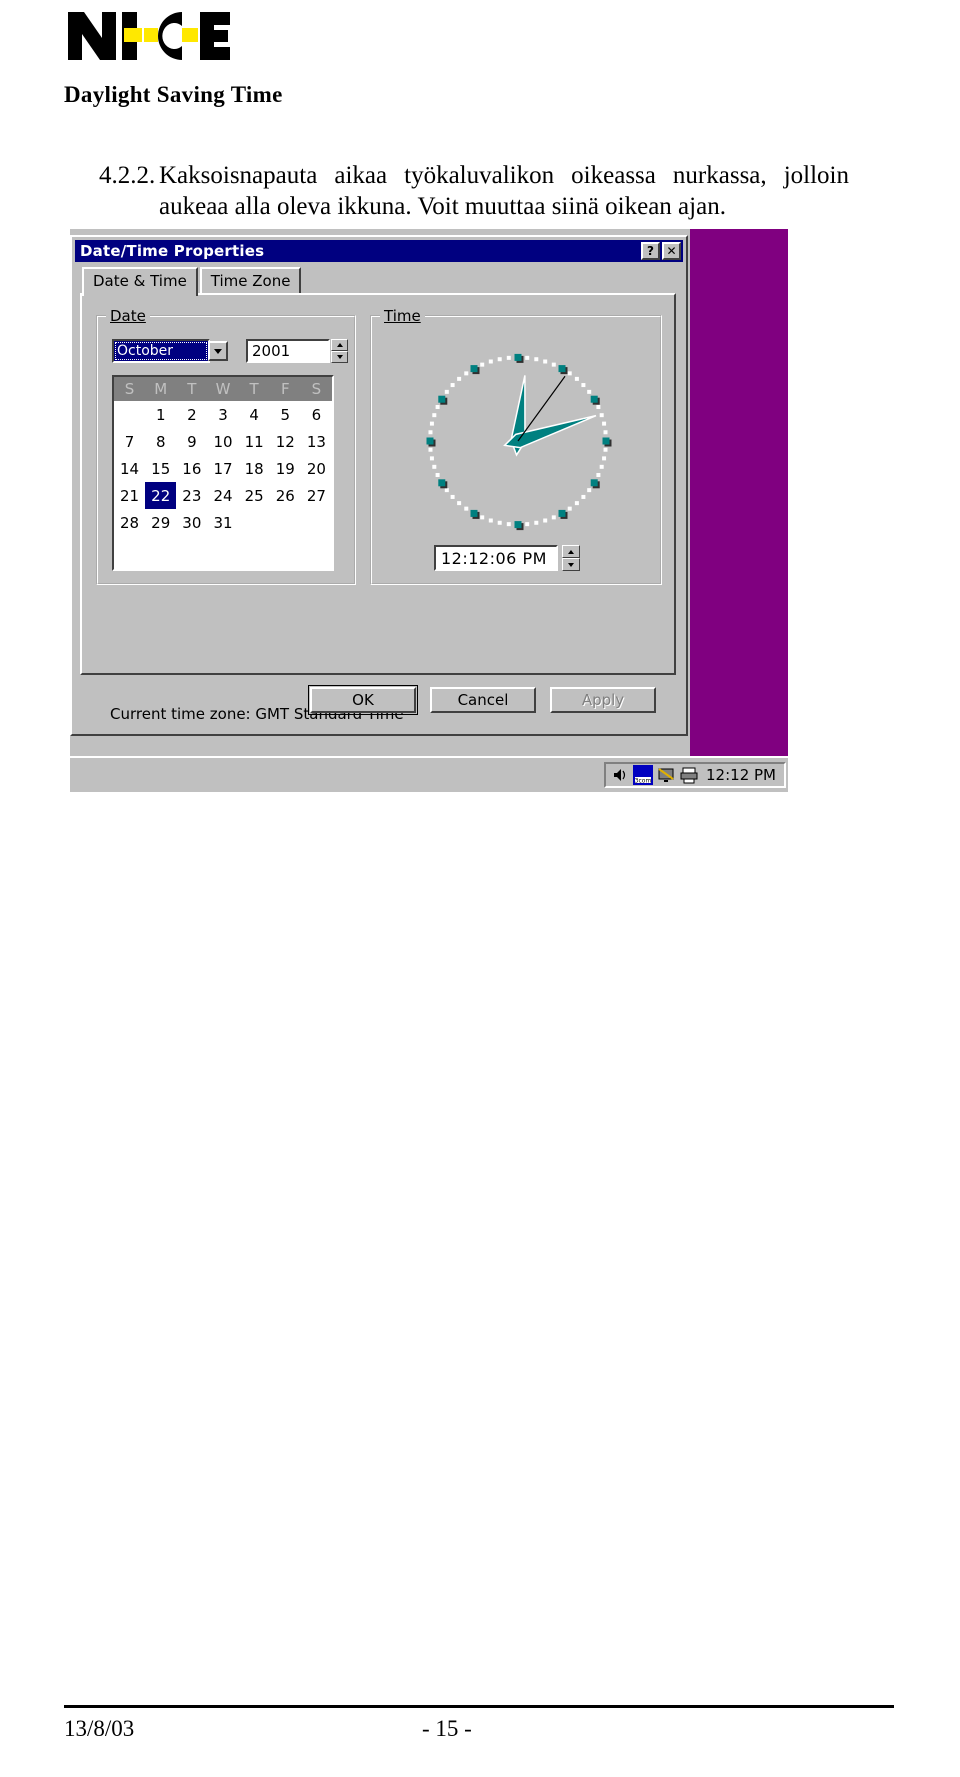  I want to click on calendar-weekday-headers: S M TWT F S, so click(223, 389).